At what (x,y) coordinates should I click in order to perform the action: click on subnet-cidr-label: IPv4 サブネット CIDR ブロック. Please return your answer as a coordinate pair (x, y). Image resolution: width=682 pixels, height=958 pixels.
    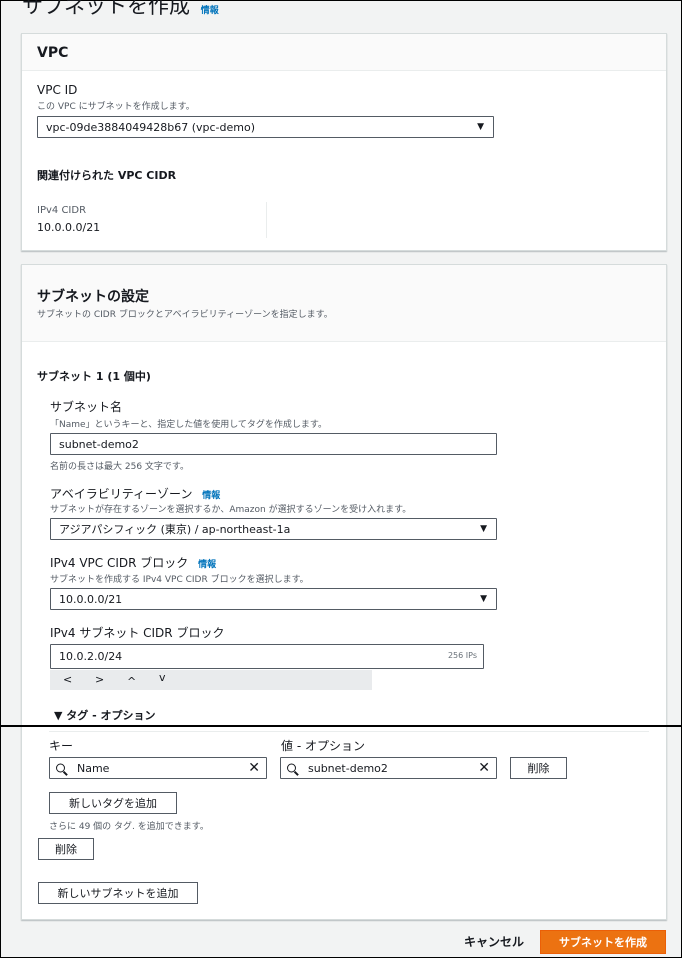
    Looking at the image, I should click on (137, 633).